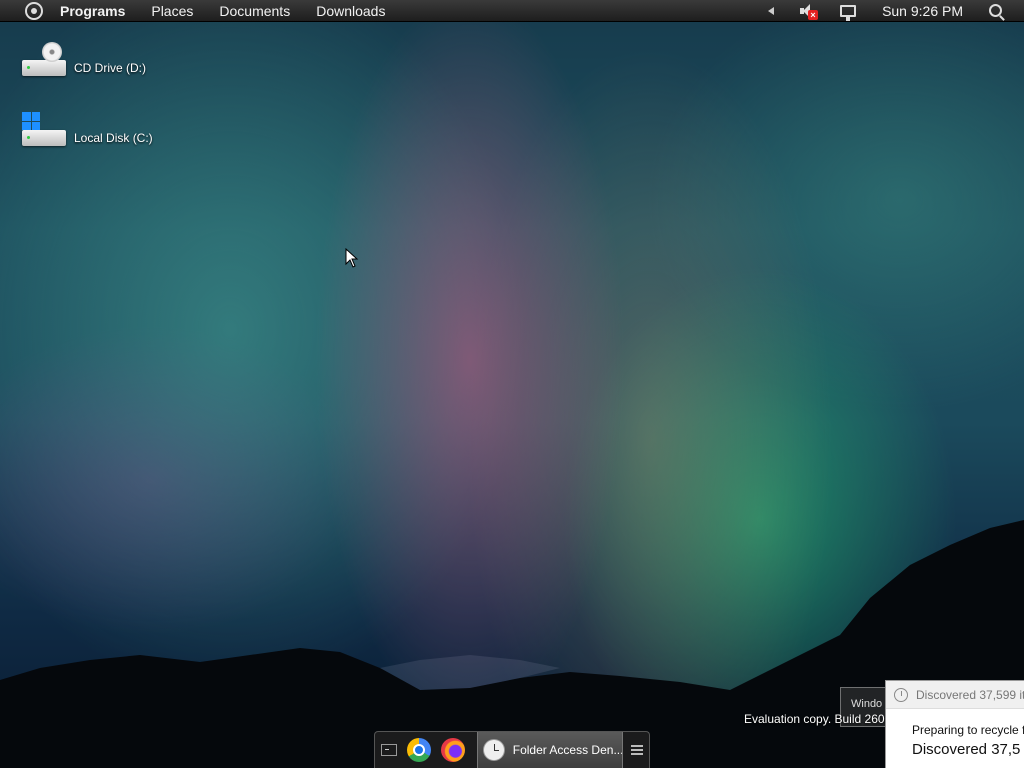 The width and height of the screenshot is (1024, 768). I want to click on applications-menu-icon, so click(34, 10).